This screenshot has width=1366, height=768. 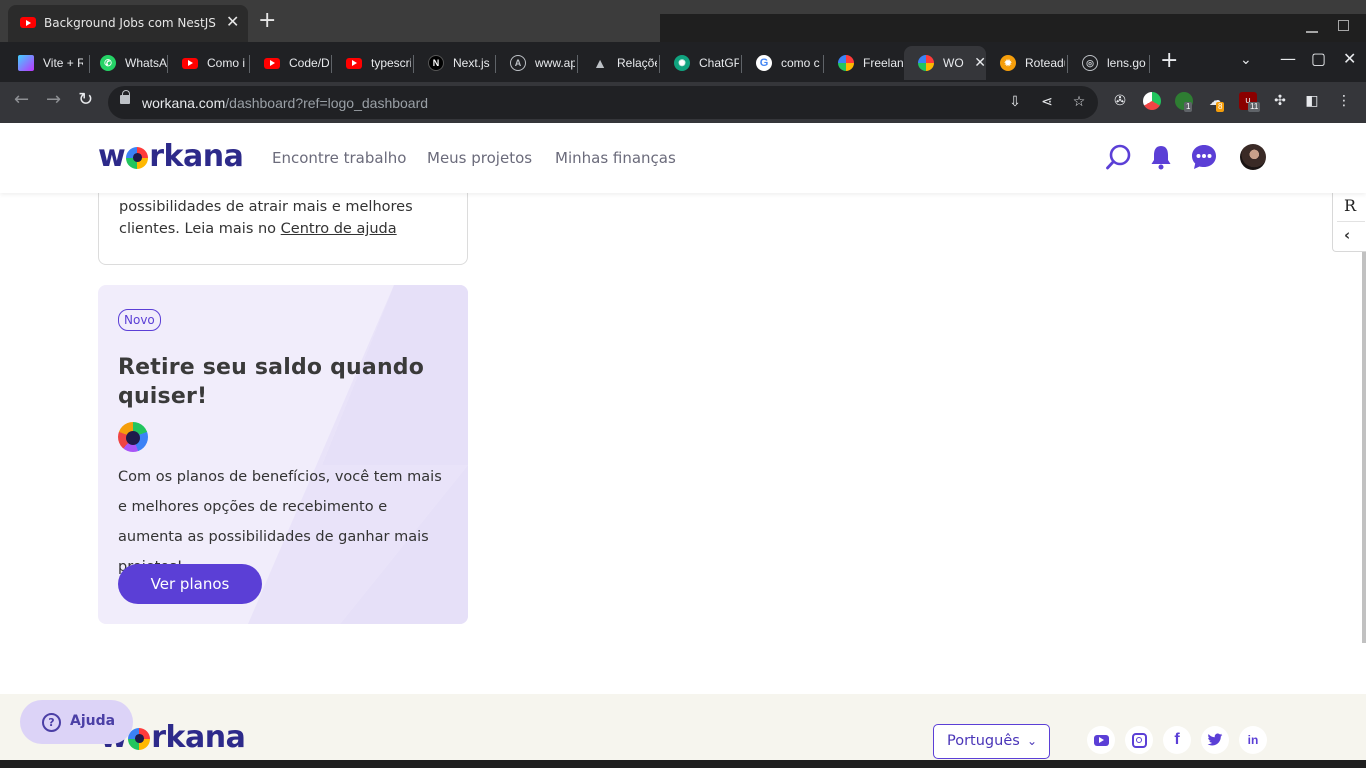 I want to click on extension-color-icon, so click(x=1152, y=101).